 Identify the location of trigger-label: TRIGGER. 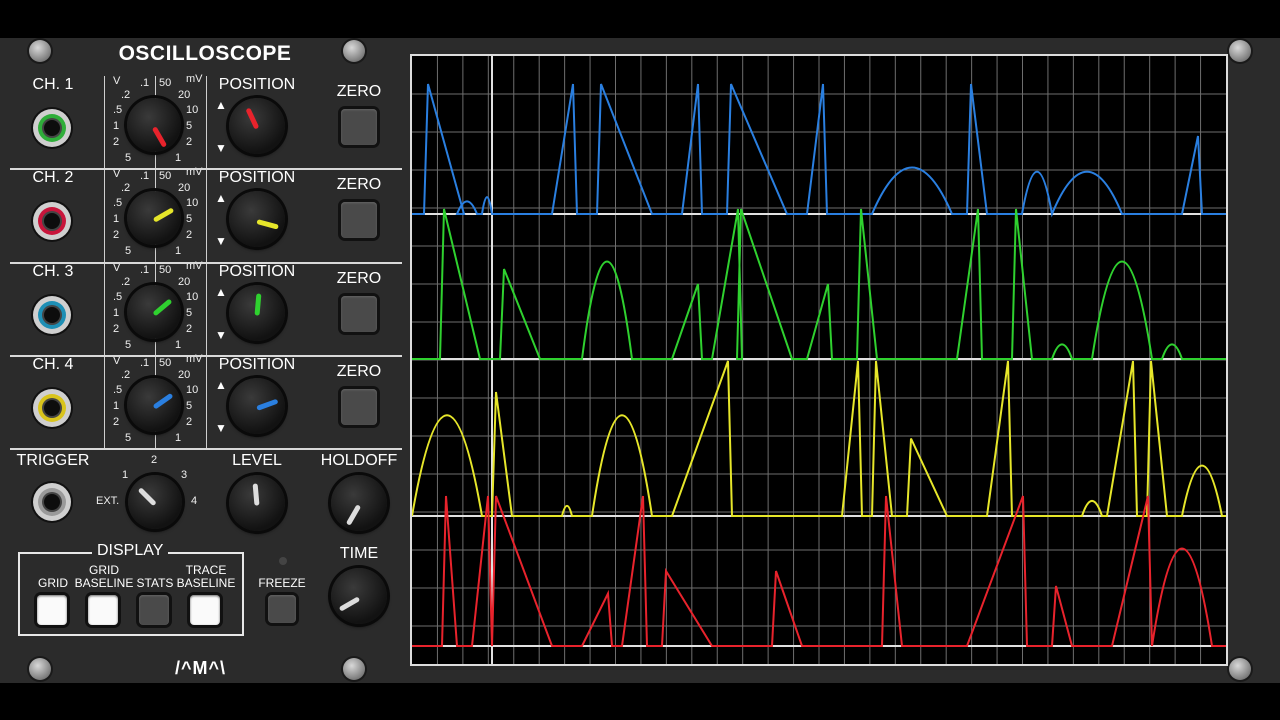
(53, 460).